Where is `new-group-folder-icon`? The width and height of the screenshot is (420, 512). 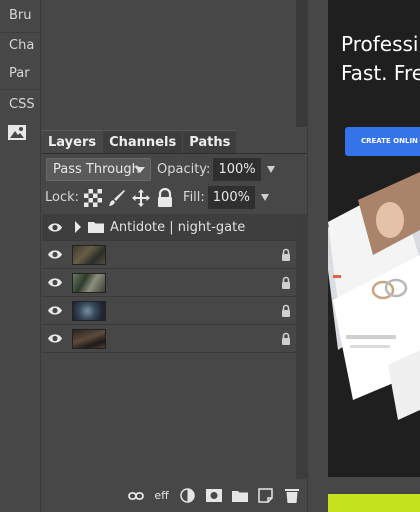 new-group-folder-icon is located at coordinates (239, 495).